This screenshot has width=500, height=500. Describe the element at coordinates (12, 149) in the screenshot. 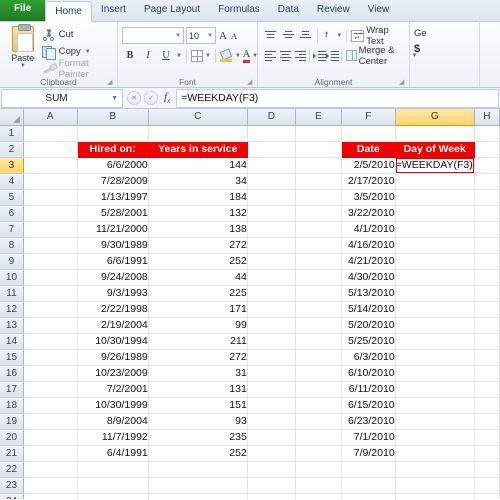

I see `row-header-2: 2` at that location.